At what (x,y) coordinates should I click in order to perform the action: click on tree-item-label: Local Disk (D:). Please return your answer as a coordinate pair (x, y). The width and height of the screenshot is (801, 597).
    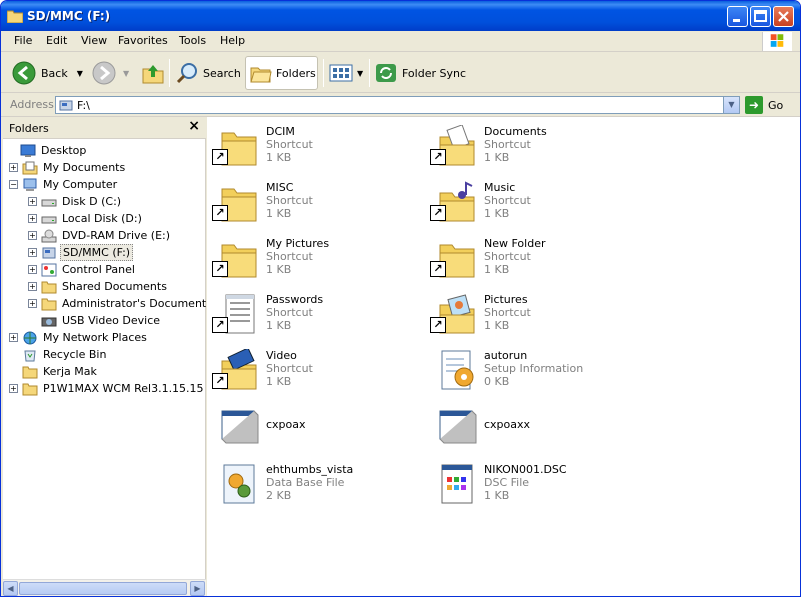
    Looking at the image, I should click on (102, 218).